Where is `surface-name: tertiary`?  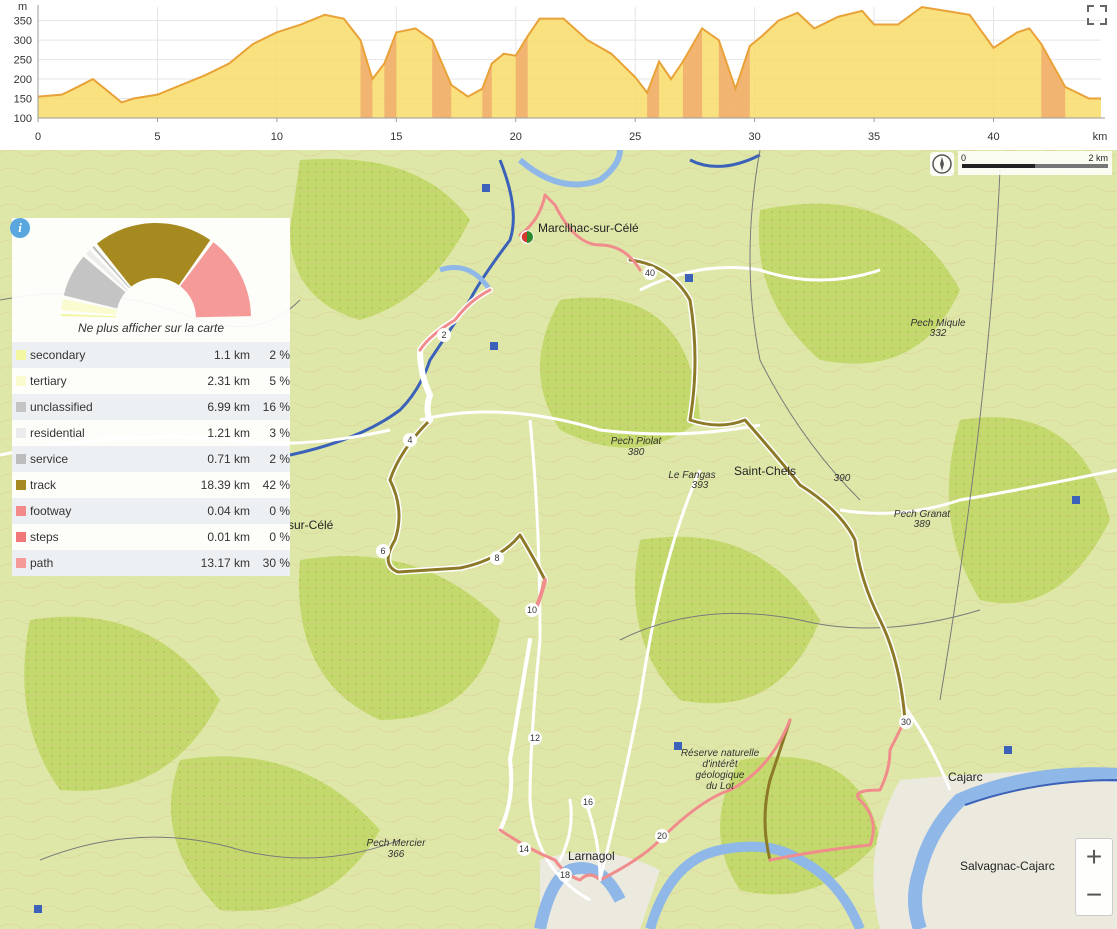
surface-name: tertiary is located at coordinates (48, 381).